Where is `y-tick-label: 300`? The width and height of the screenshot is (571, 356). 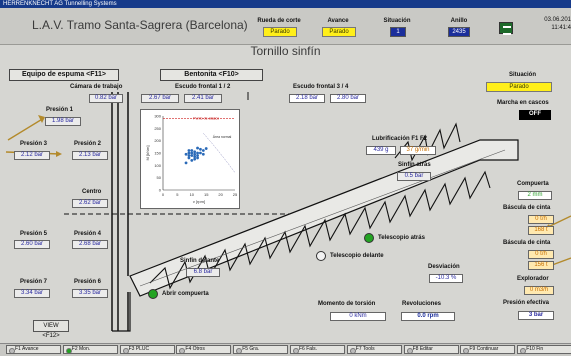
y-tick-label: 300 is located at coordinates (157, 116).